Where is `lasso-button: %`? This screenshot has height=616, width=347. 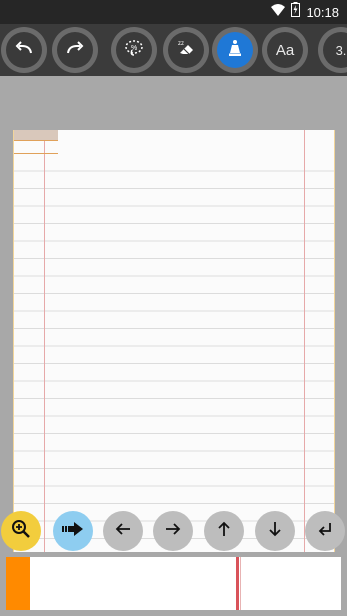 lasso-button: % is located at coordinates (134, 50).